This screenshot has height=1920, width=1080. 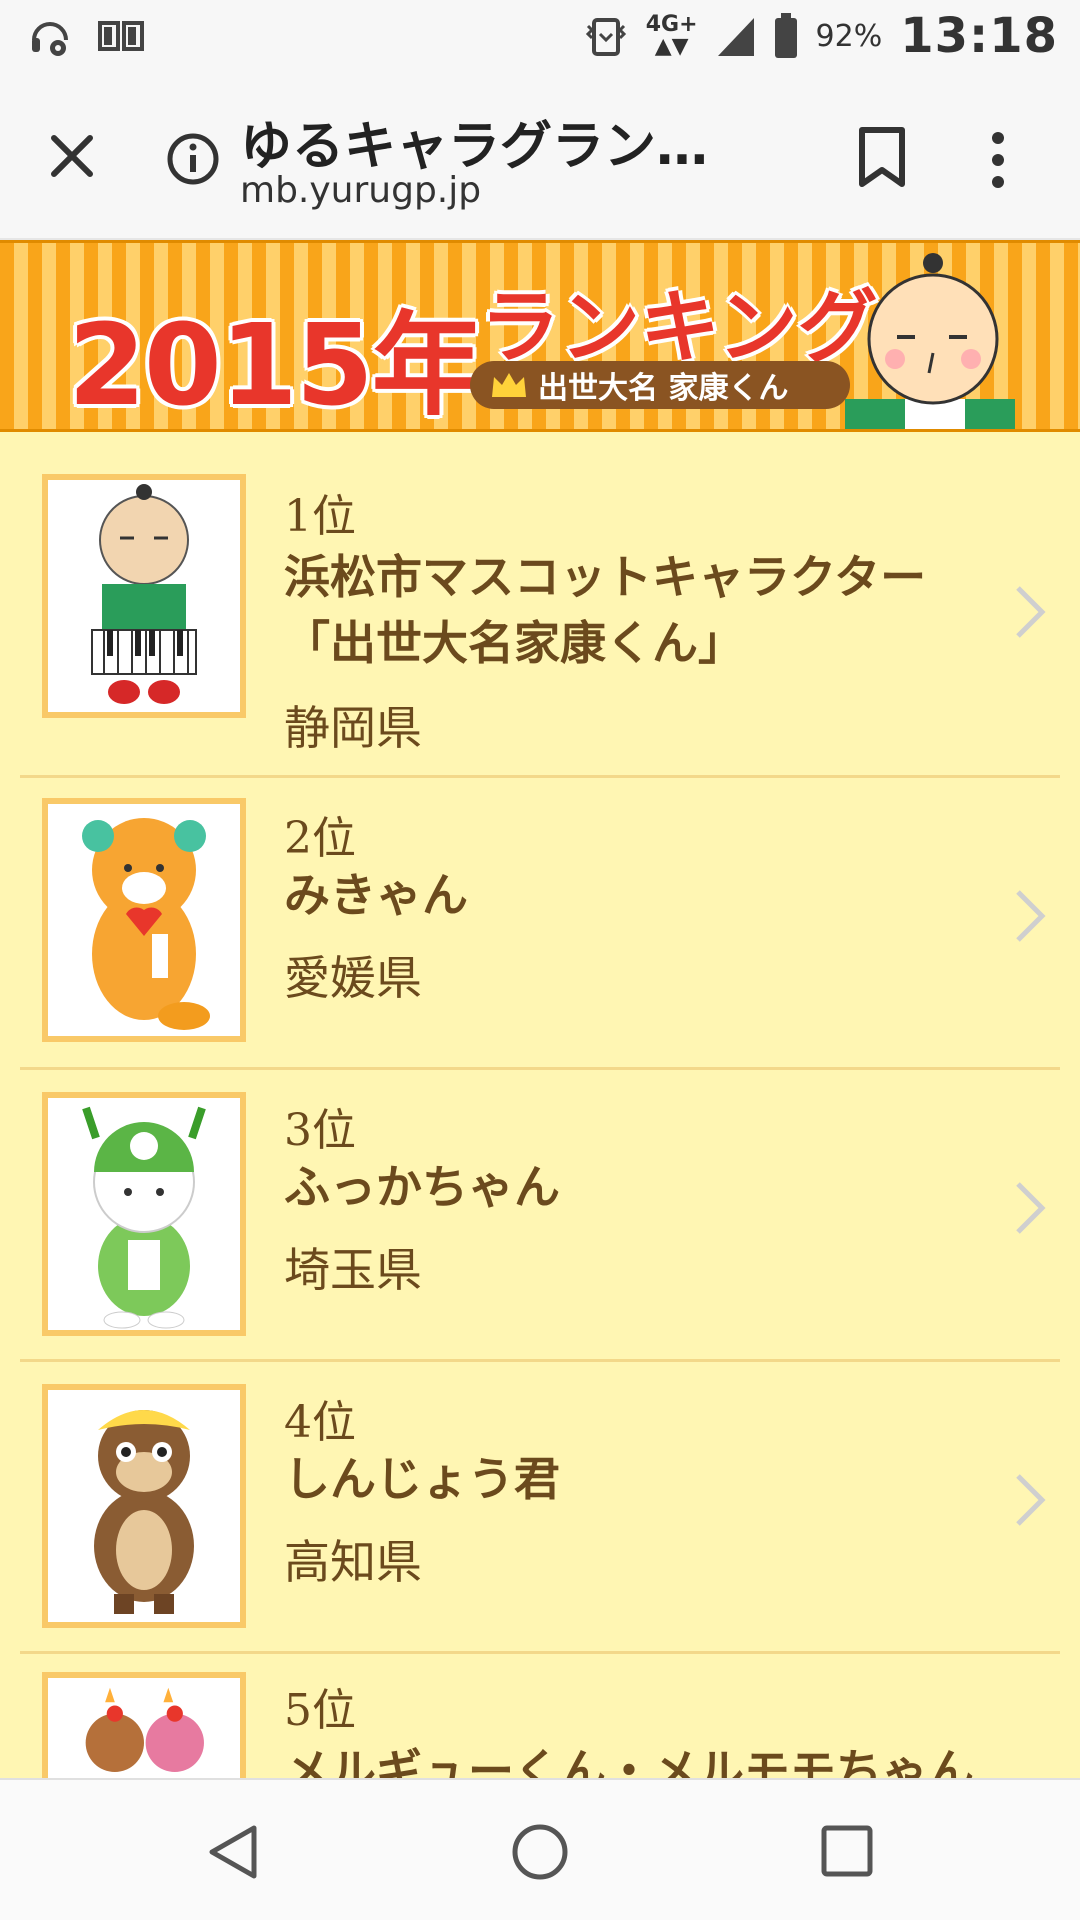 What do you see at coordinates (353, 1270) in the screenshot?
I see `prefecture: 埼玉県` at bounding box center [353, 1270].